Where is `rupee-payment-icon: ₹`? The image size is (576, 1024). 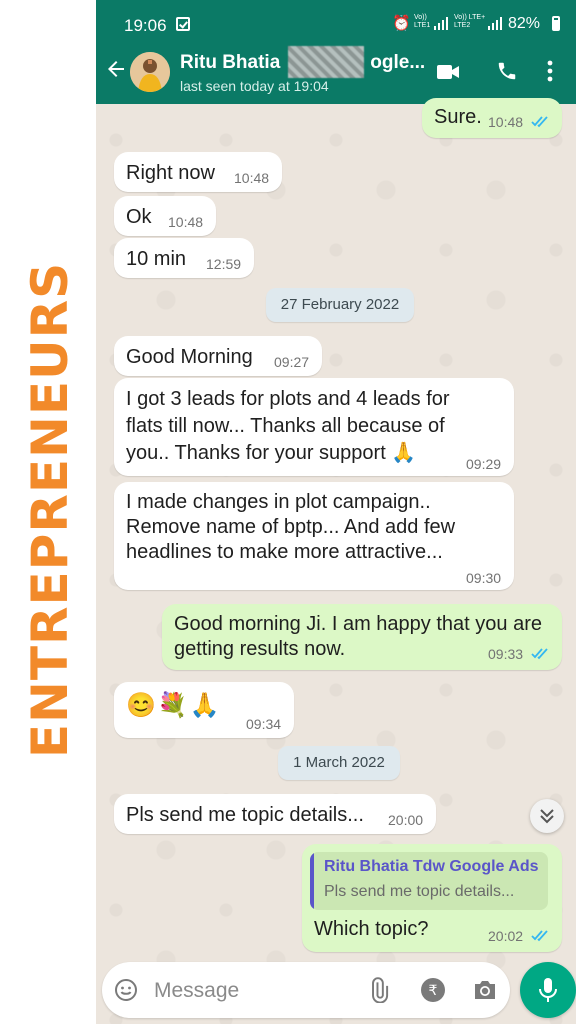
rupee-payment-icon: ₹ is located at coordinates (433, 990).